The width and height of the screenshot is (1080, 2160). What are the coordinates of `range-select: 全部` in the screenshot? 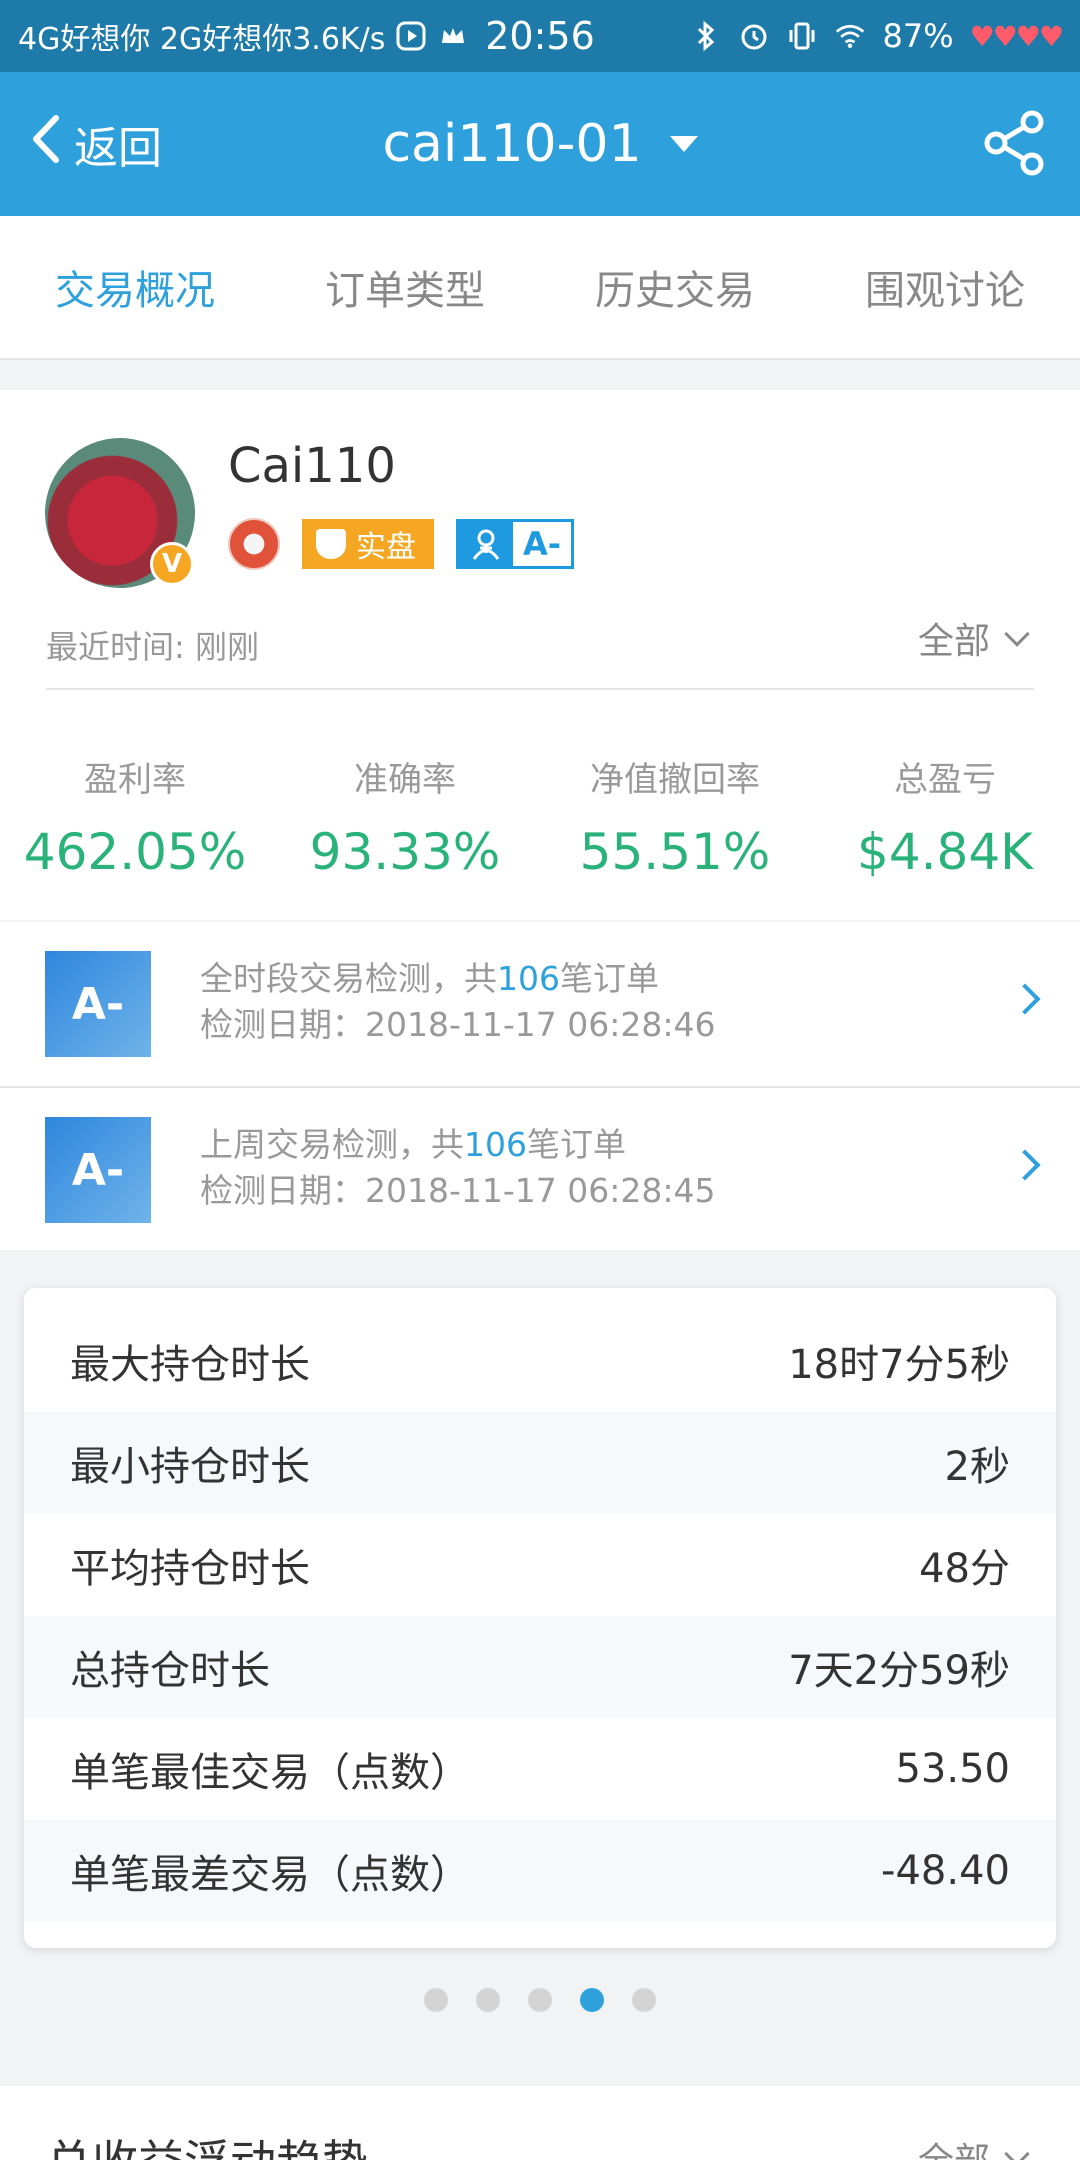 It's located at (973, 638).